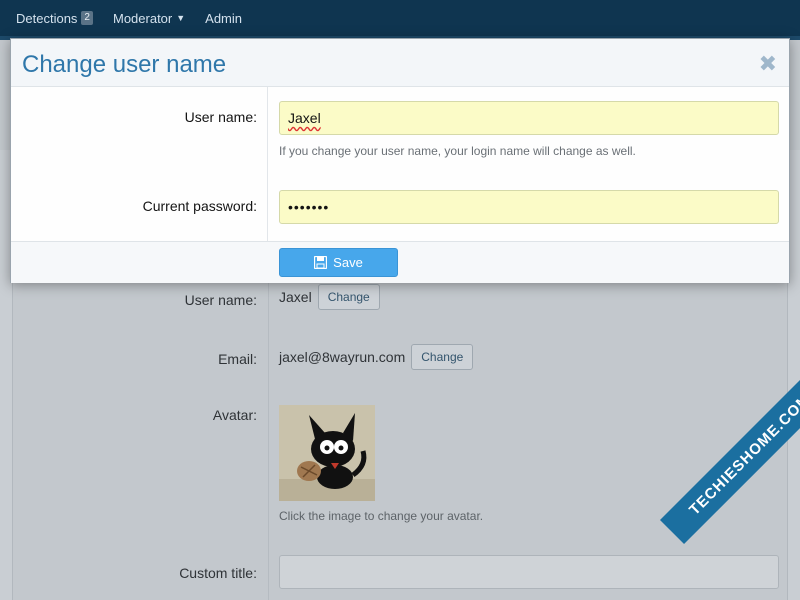 The image size is (800, 600). Describe the element at coordinates (348, 262) in the screenshot. I see `save-label: Save` at that location.